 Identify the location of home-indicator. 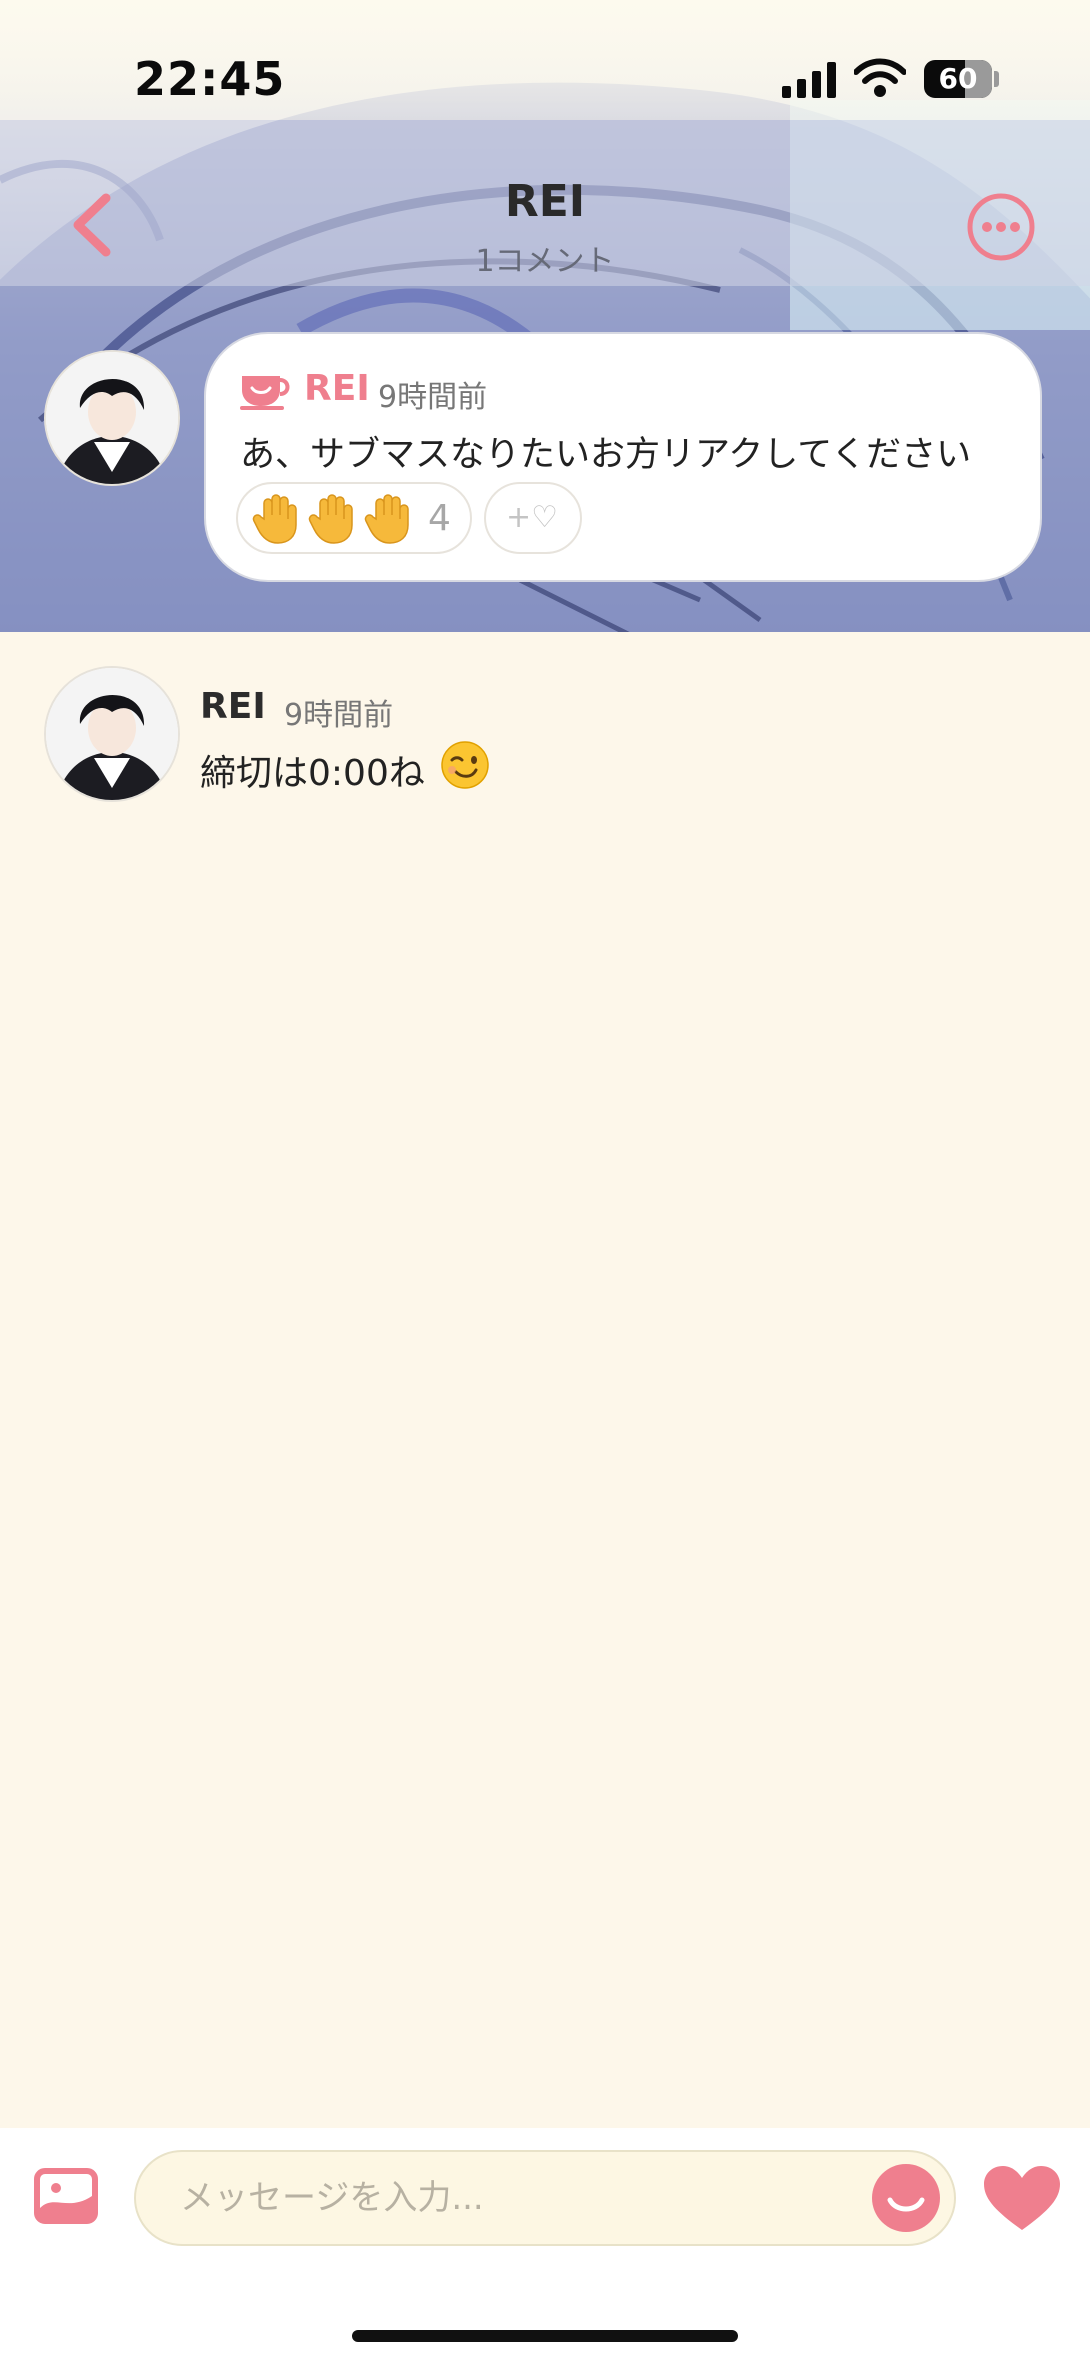
(545, 2336).